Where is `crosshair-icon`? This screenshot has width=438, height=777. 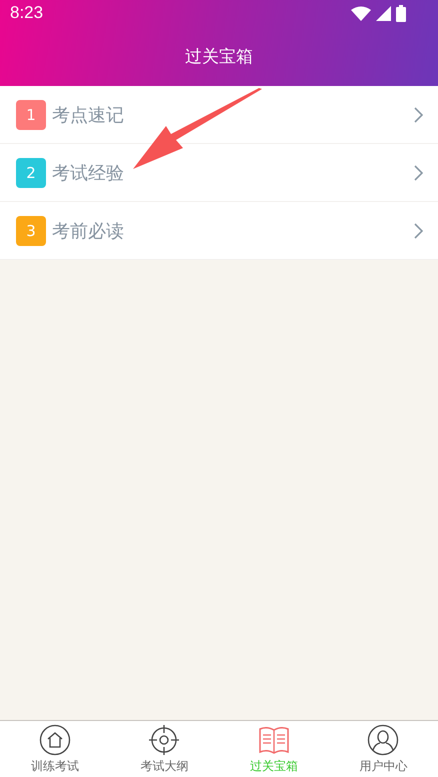 crosshair-icon is located at coordinates (164, 740).